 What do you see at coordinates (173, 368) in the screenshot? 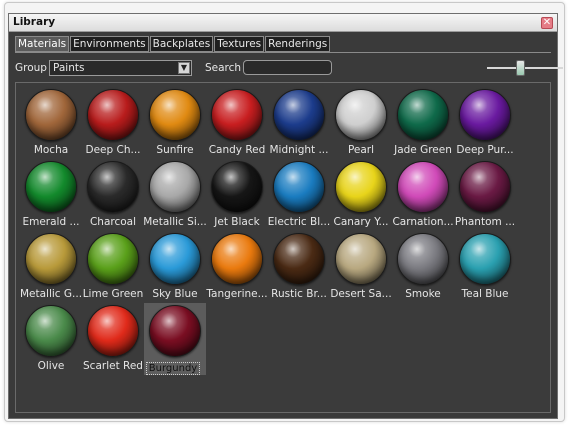
I see `material-label: Burgundy` at bounding box center [173, 368].